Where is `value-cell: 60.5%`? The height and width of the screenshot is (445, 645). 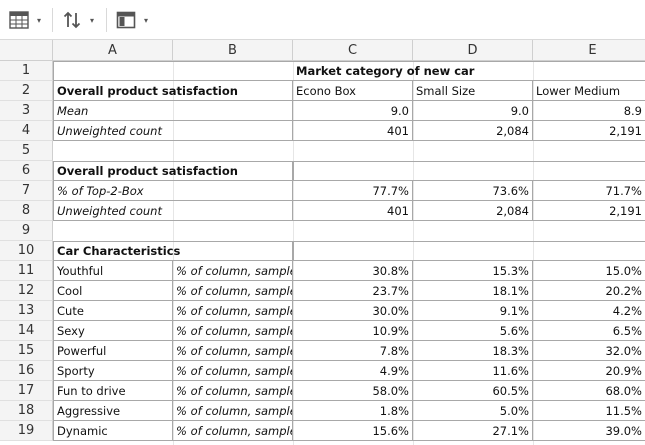 value-cell: 60.5% is located at coordinates (473, 391).